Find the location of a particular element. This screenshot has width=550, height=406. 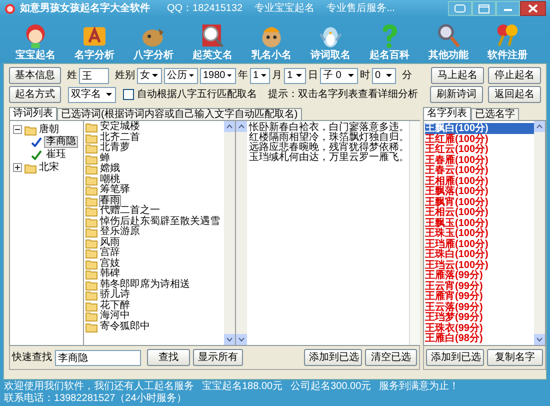

list-item: 王珠衣(99分) is located at coordinates (479, 327).